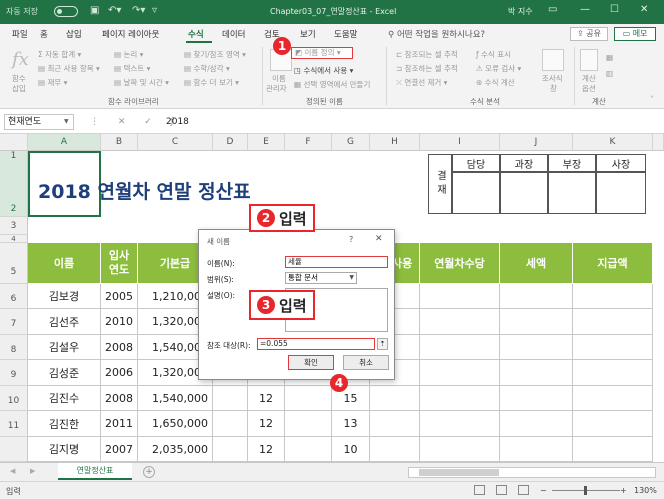  I want to click on collapse-dialog-icon: ⇡, so click(382, 344).